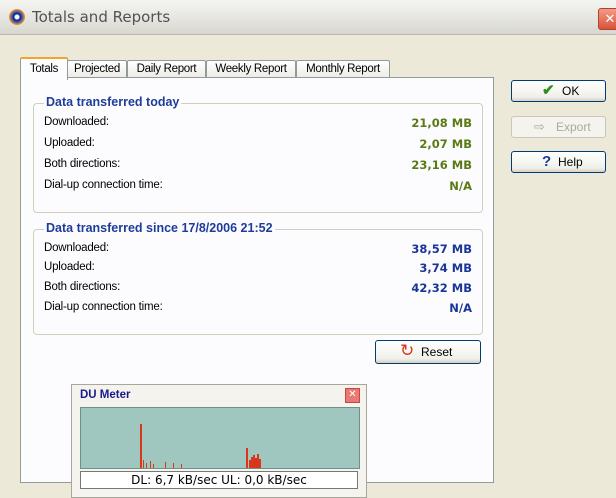  I want to click on tab-totals: Totals, so click(44, 68).